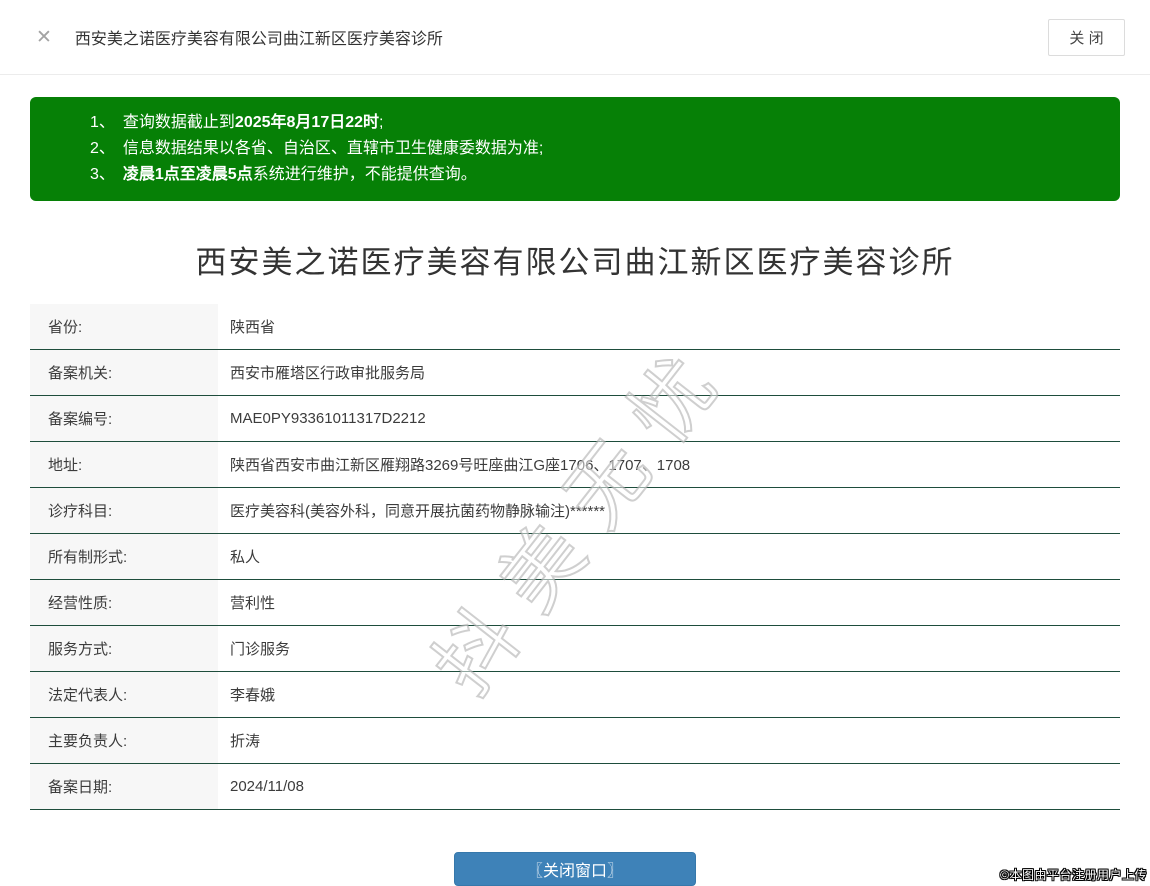 This screenshot has height=886, width=1150. Describe the element at coordinates (253, 603) in the screenshot. I see `row-value: 营利性` at that location.